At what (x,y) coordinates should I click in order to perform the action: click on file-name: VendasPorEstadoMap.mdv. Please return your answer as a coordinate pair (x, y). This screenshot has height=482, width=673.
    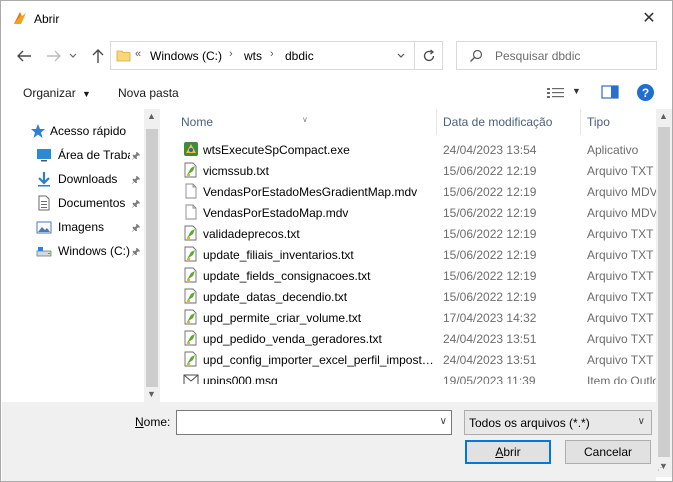
    Looking at the image, I should click on (276, 213).